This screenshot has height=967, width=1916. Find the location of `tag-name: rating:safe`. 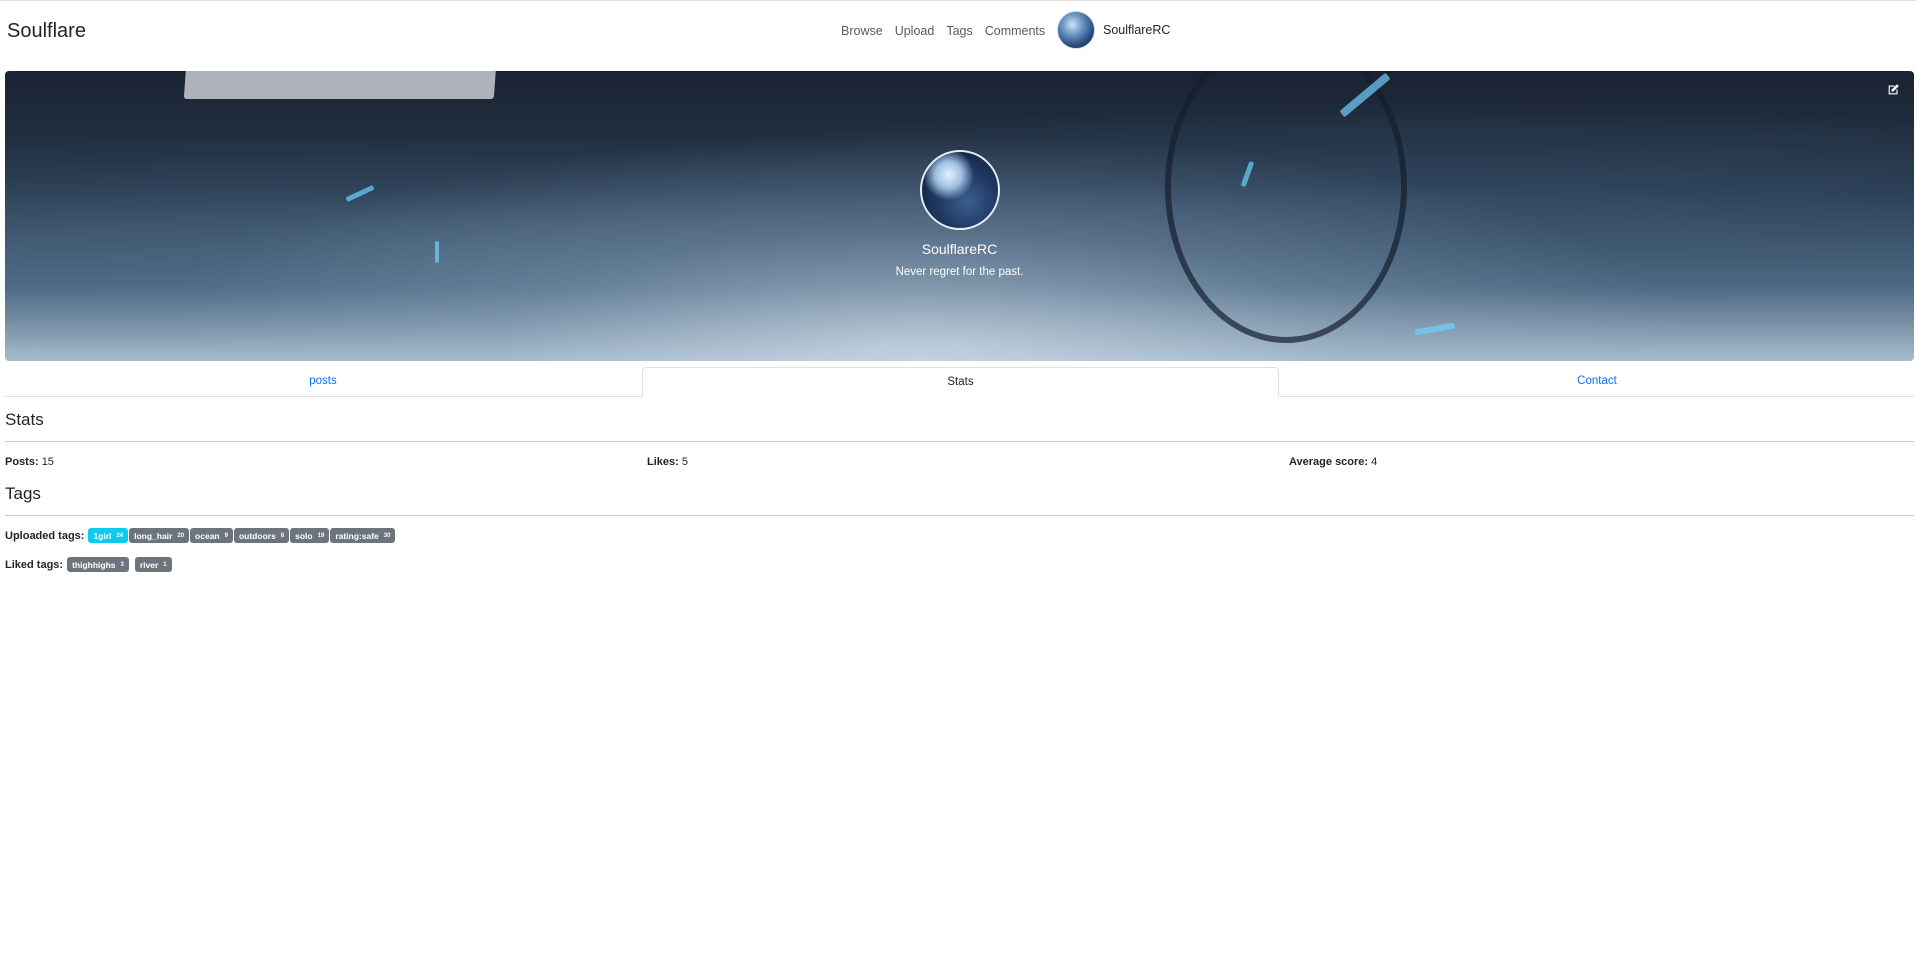

tag-name: rating:safe is located at coordinates (357, 535).